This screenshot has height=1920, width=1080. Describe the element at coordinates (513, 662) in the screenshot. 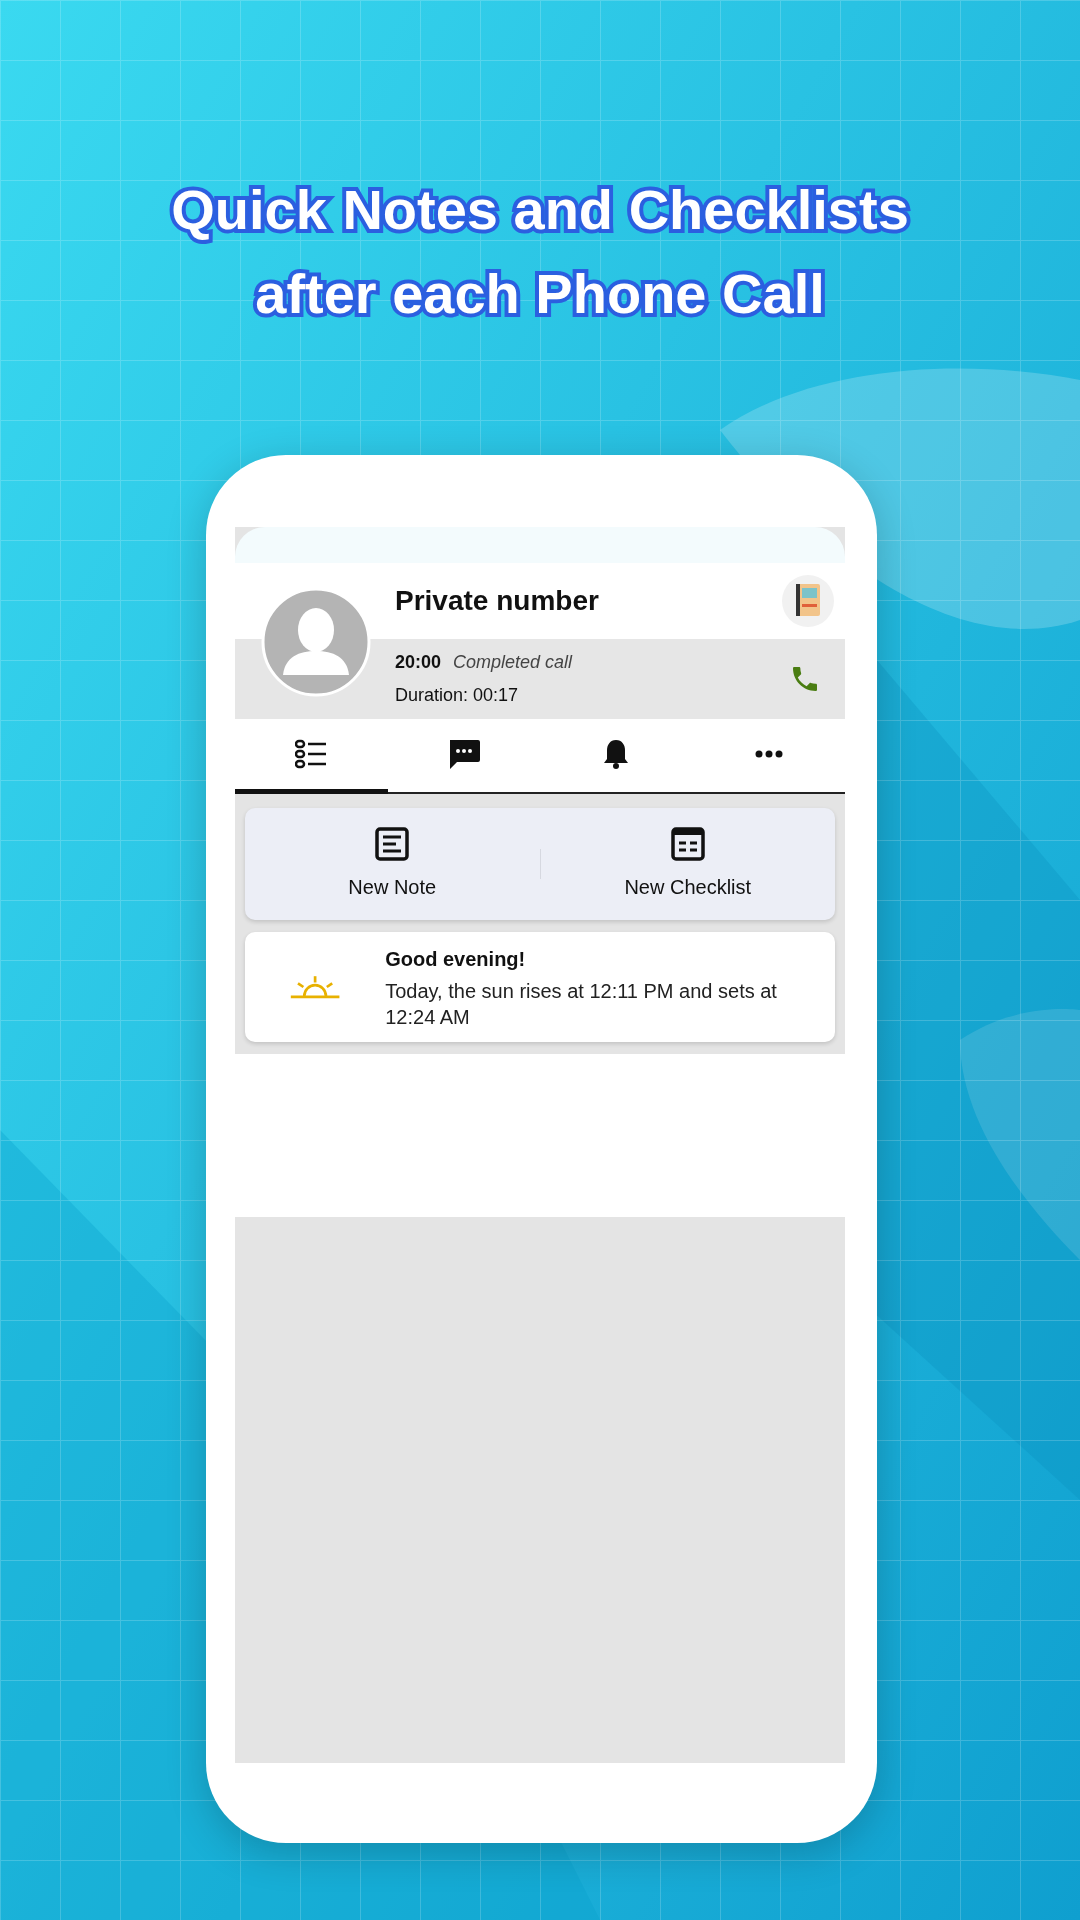

I see `call-status: Completed call` at that location.